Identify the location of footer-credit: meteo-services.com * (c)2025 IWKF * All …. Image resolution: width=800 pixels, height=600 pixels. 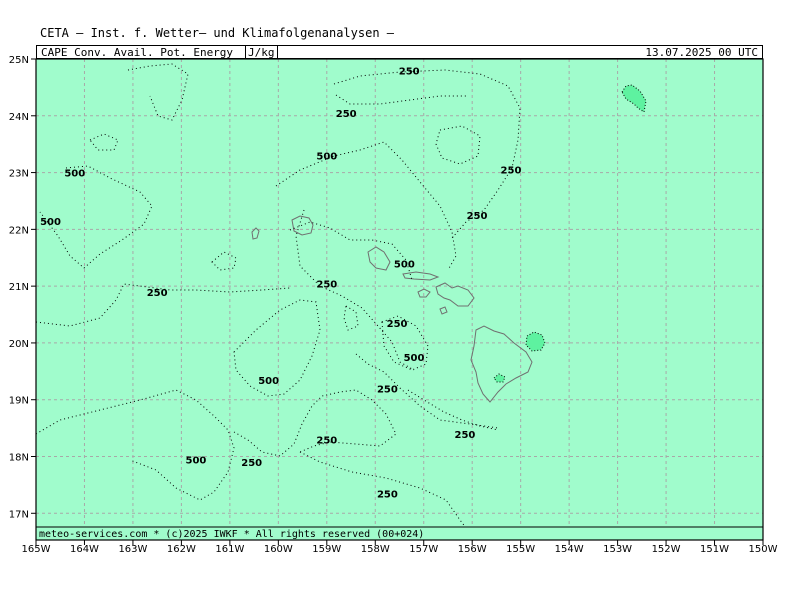
(232, 534).